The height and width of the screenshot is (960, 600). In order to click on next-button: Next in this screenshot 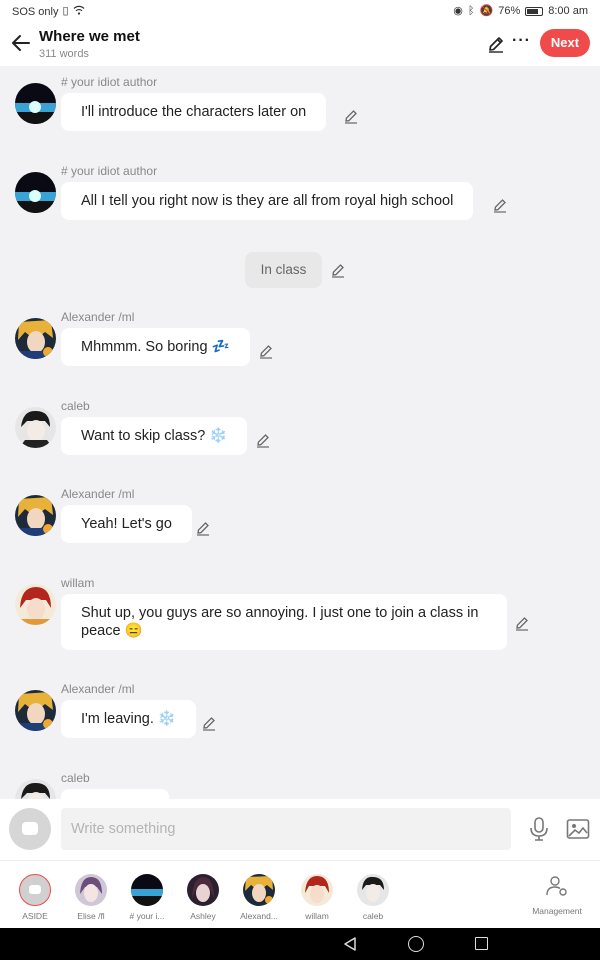, I will do `click(565, 43)`.